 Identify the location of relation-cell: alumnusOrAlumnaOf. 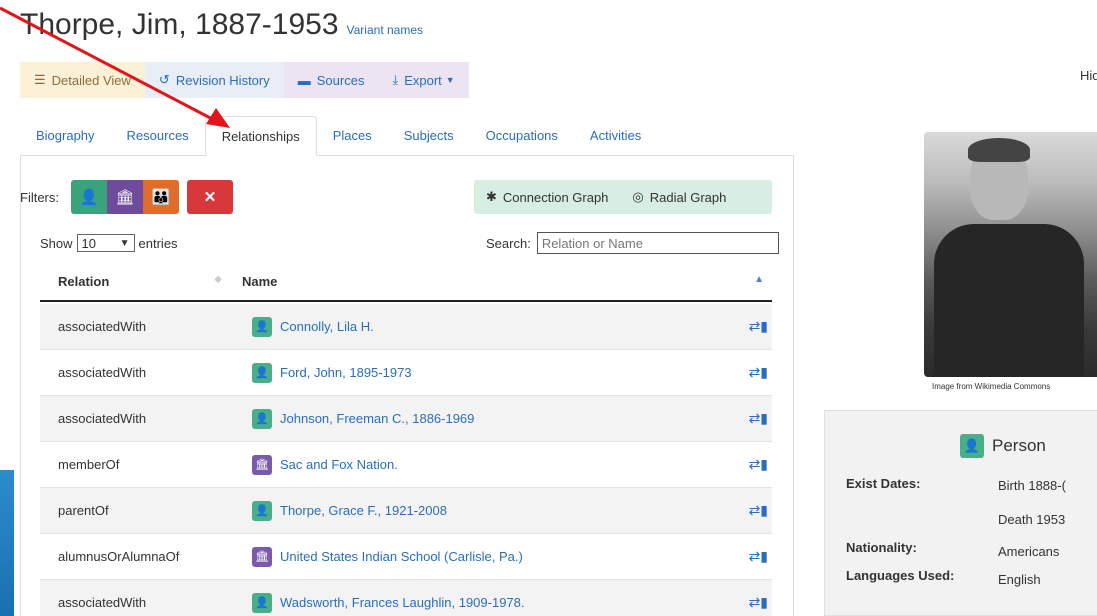
(119, 556).